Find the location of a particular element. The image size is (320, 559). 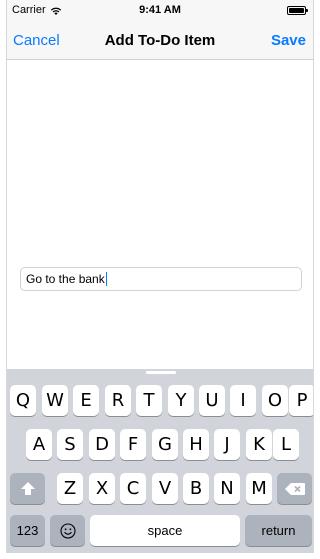

key-m: M is located at coordinates (259, 488).